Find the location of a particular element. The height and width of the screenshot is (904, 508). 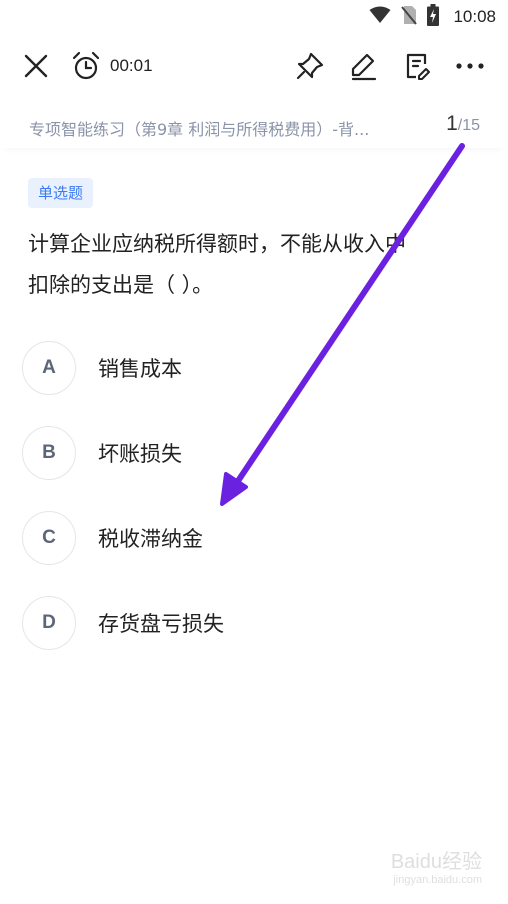

question-stem-line: 计算企业应纳税所得额时，不能从收入中 is located at coordinates (217, 244).